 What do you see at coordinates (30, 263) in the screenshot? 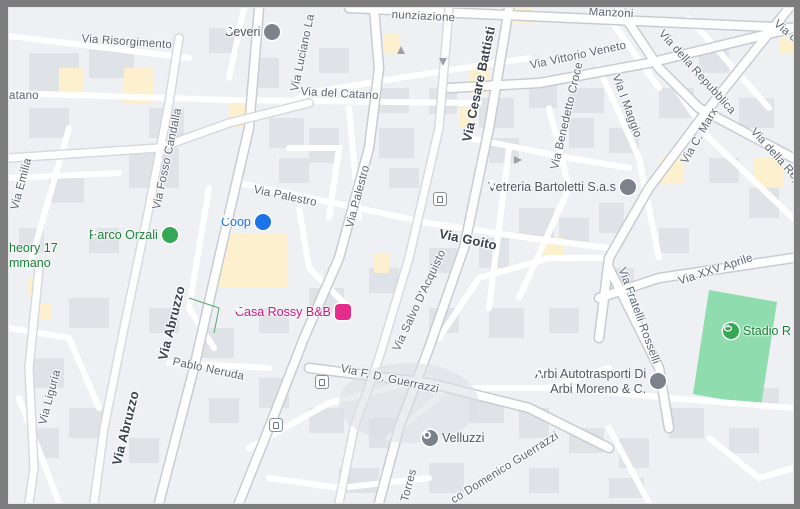
I see `place-label-line2: mmano` at bounding box center [30, 263].